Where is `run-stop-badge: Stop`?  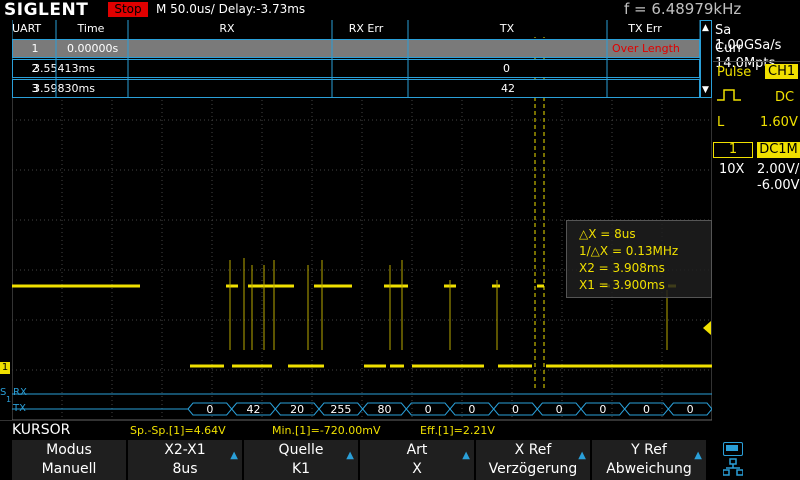
run-stop-badge: Stop is located at coordinates (128, 9).